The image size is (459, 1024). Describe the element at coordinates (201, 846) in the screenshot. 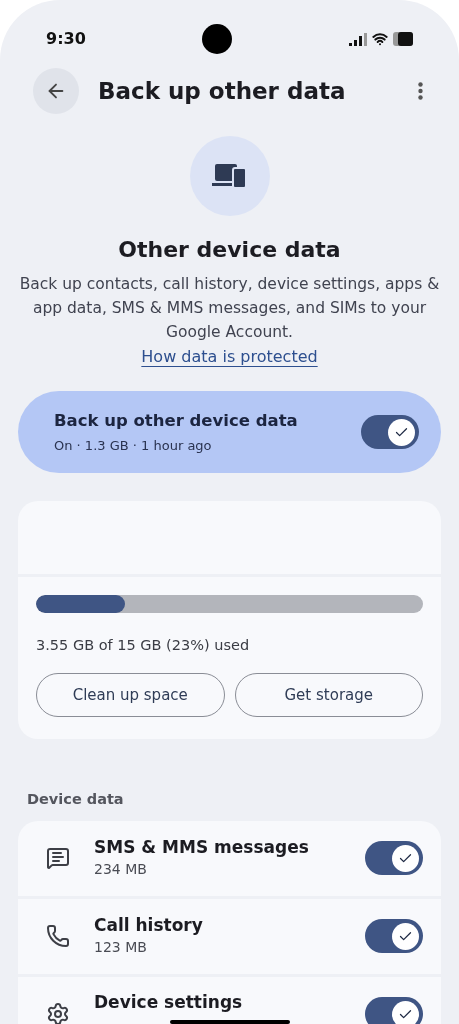

I see `row-title: SMS & MMS messages` at that location.